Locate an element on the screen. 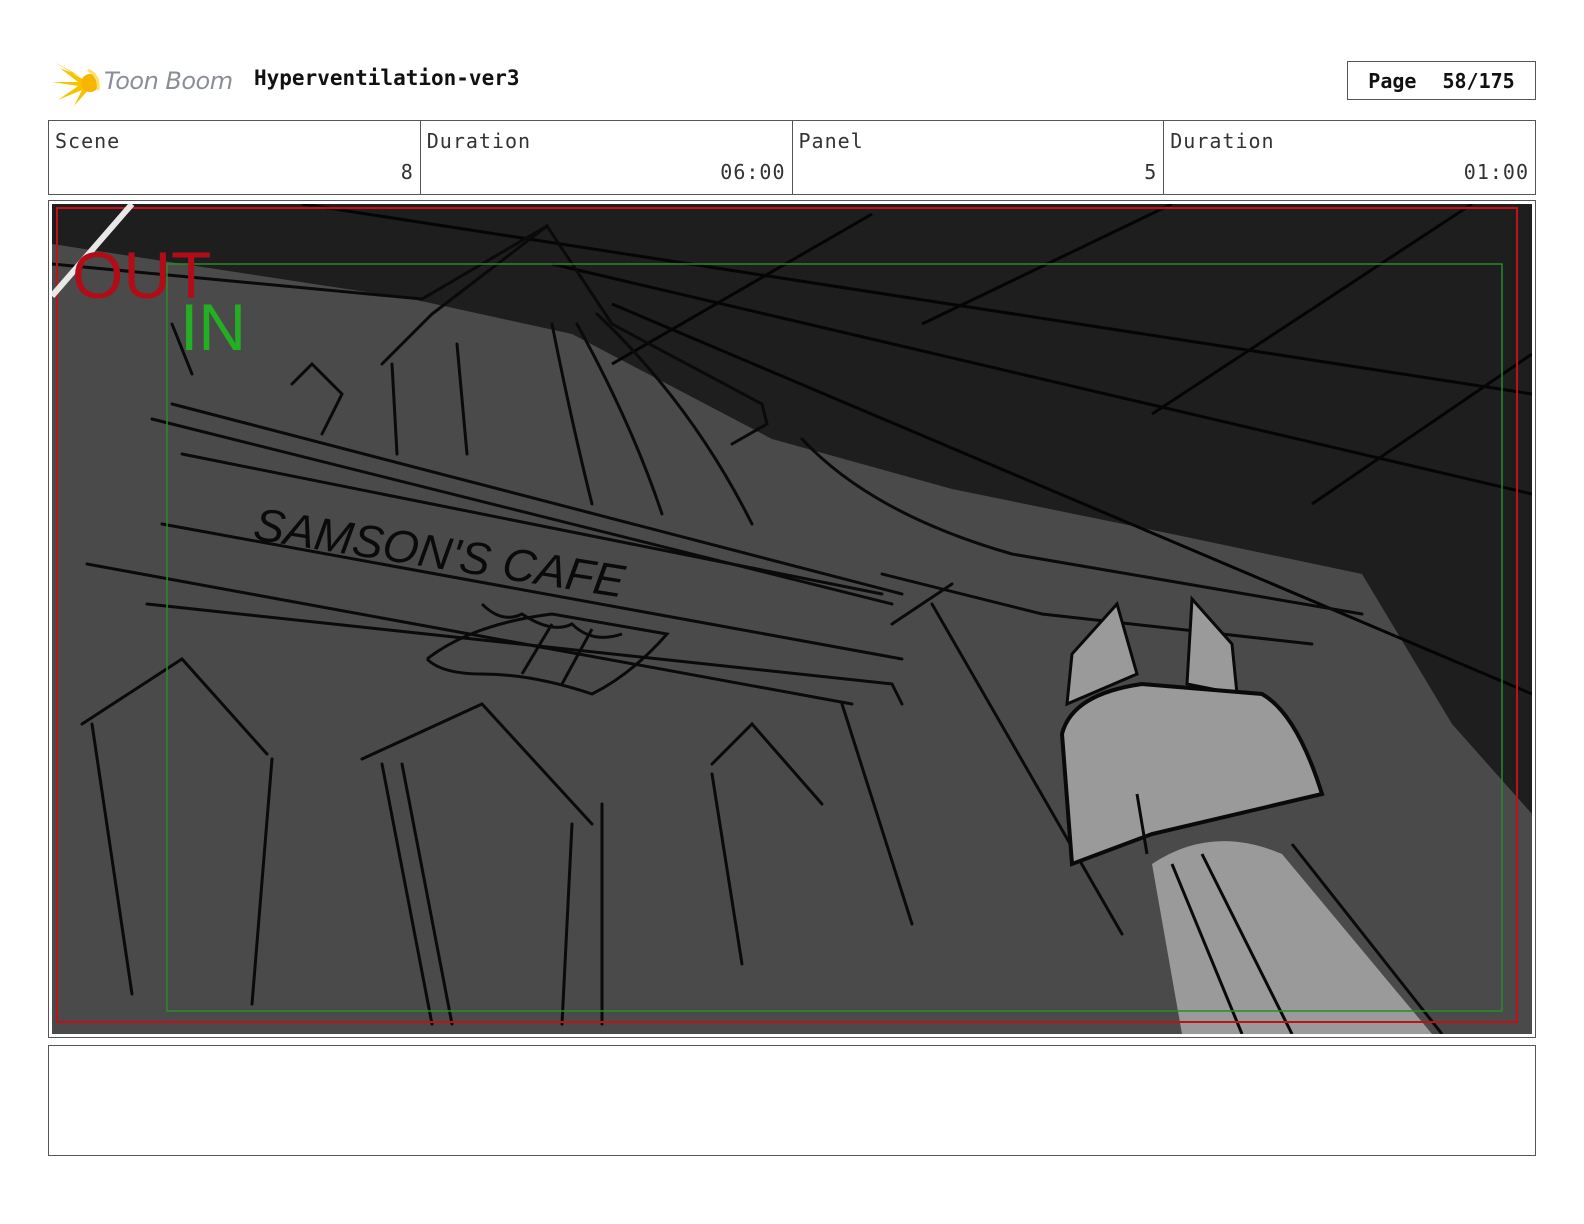  toon-boom-logo-icon is located at coordinates (76, 84).